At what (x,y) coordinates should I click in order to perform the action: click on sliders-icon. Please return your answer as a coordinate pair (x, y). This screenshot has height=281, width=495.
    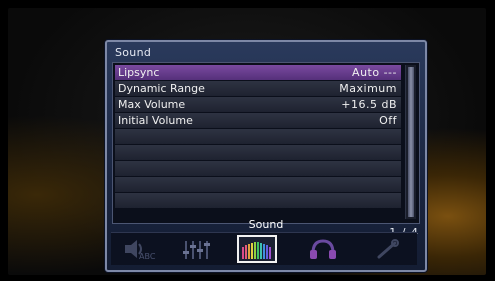
    Looking at the image, I should click on (196, 250).